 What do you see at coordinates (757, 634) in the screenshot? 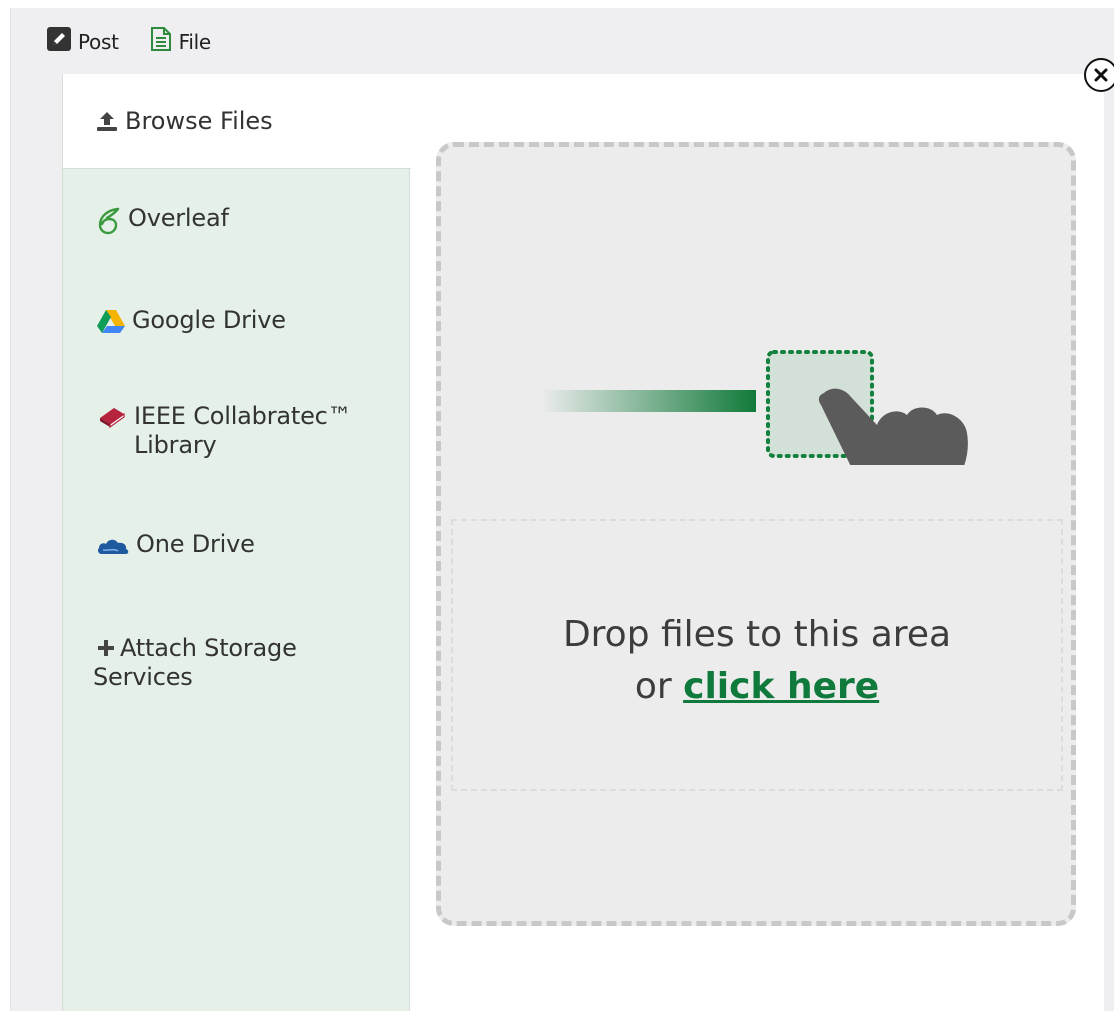
I see `dropzone-line1: Drop files to this area` at bounding box center [757, 634].